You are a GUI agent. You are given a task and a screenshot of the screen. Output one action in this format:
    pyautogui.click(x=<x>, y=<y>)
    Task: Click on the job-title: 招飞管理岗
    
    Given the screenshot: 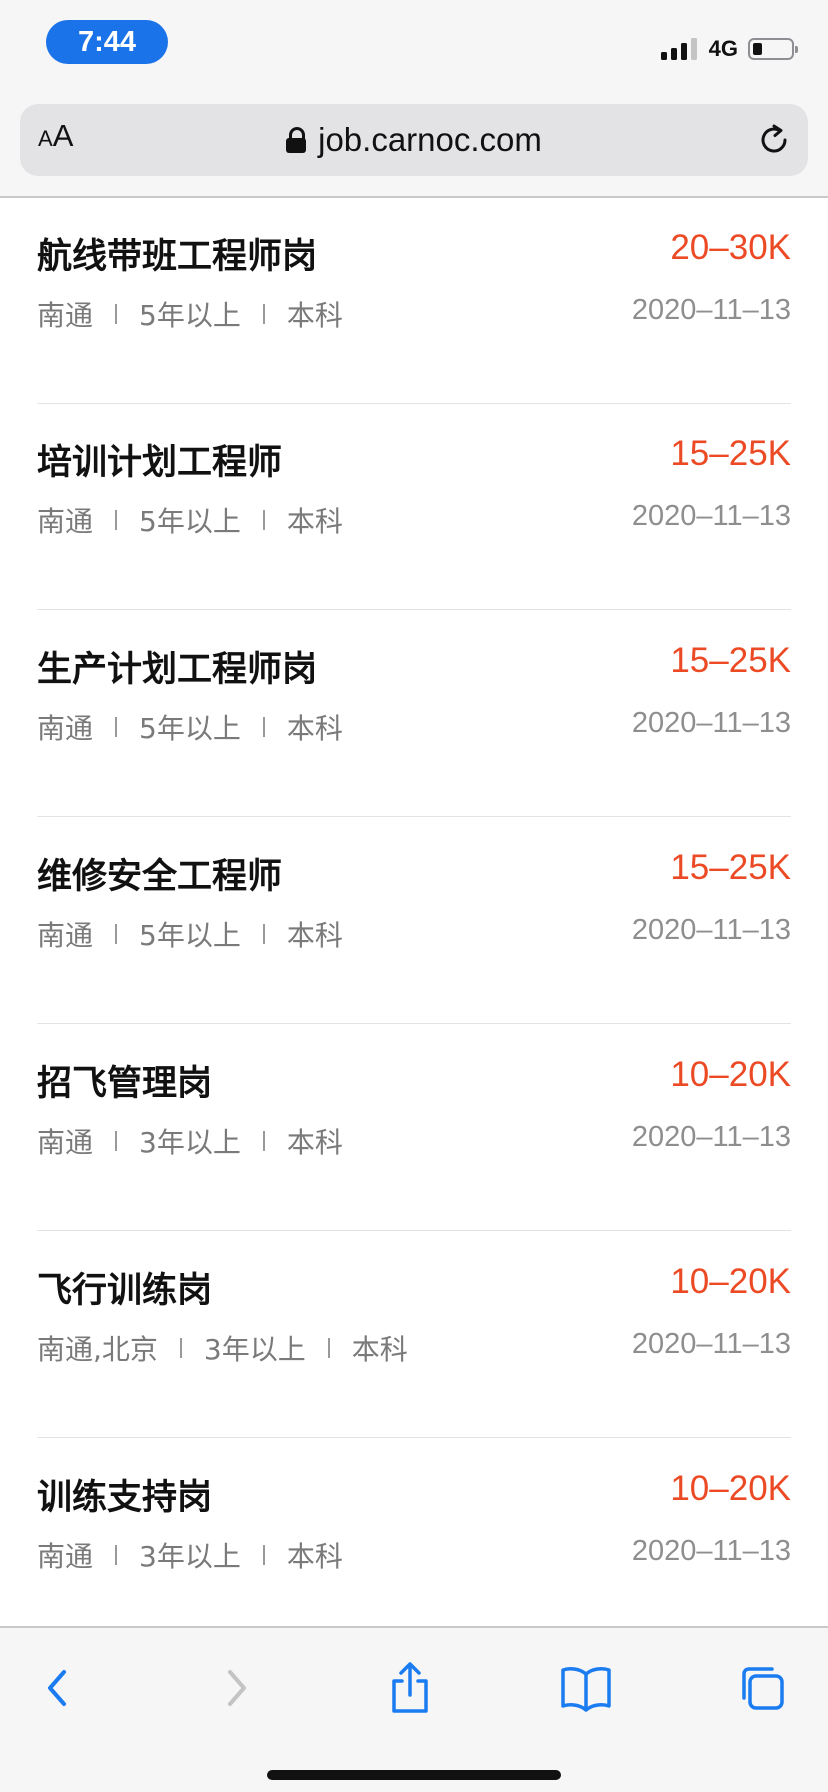 What is the action you would take?
    pyautogui.click(x=124, y=1080)
    